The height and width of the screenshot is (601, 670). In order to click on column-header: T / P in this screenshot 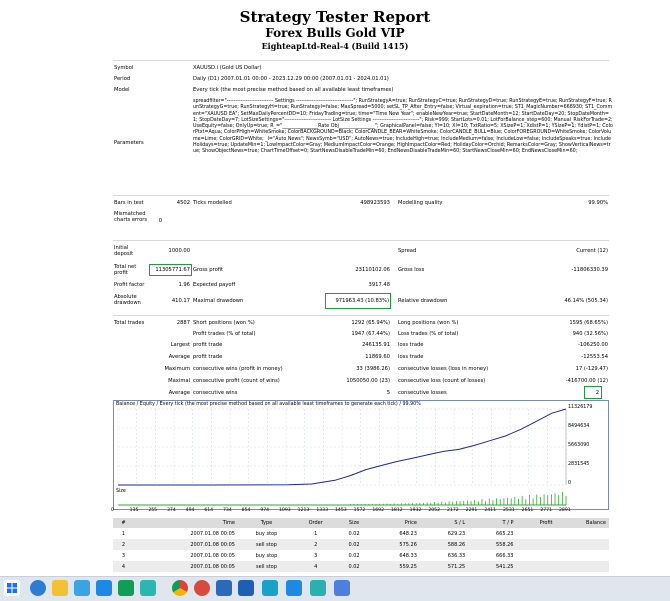, I will do `click(492, 523)`.